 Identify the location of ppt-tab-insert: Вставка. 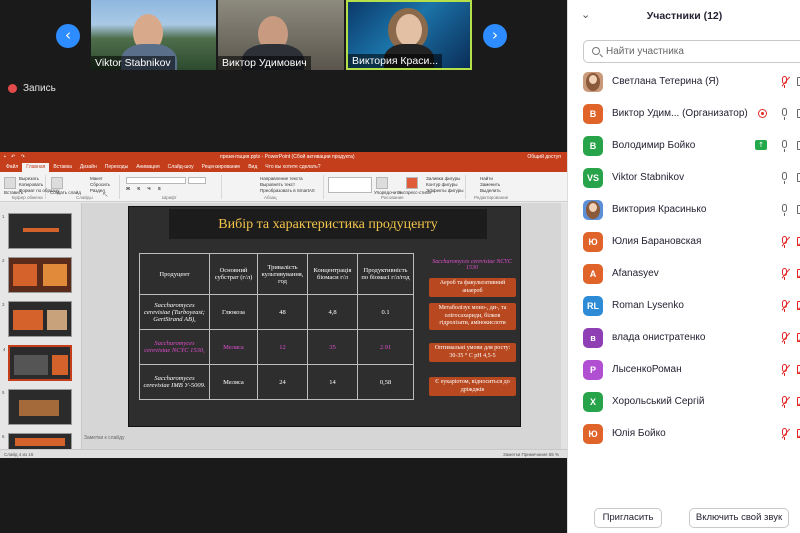
(62, 167).